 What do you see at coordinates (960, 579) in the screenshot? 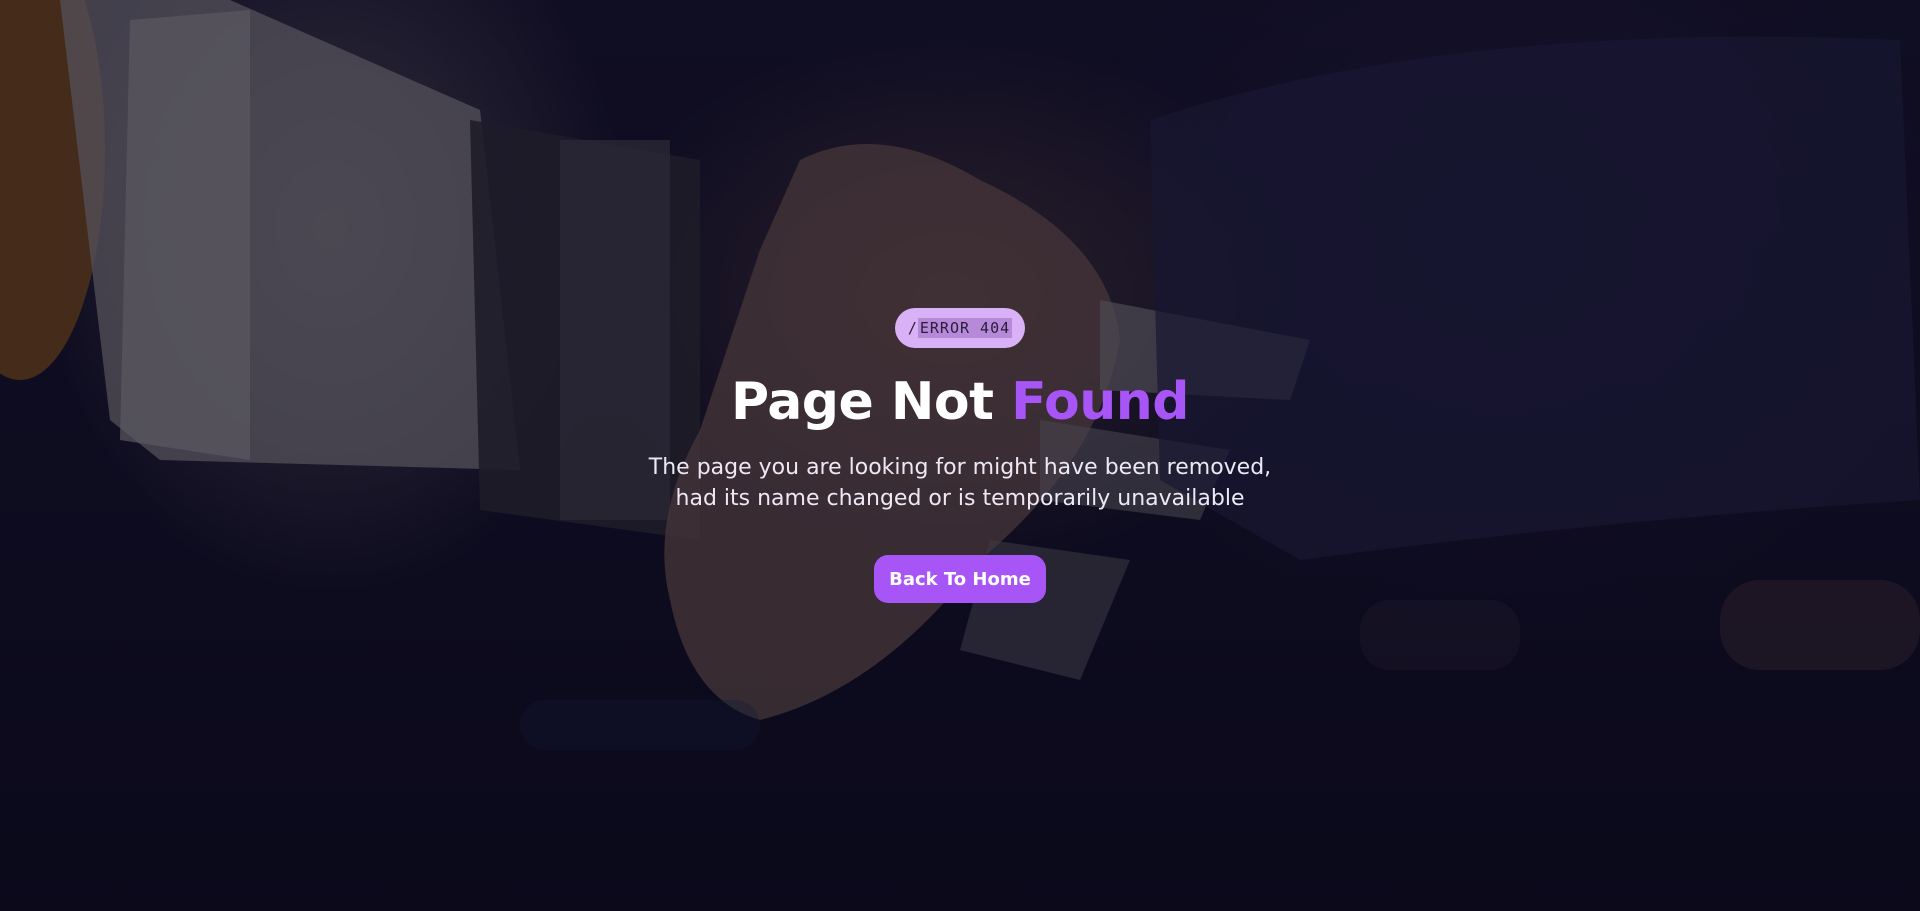
I see `back-to-home-button: Back To Home` at bounding box center [960, 579].